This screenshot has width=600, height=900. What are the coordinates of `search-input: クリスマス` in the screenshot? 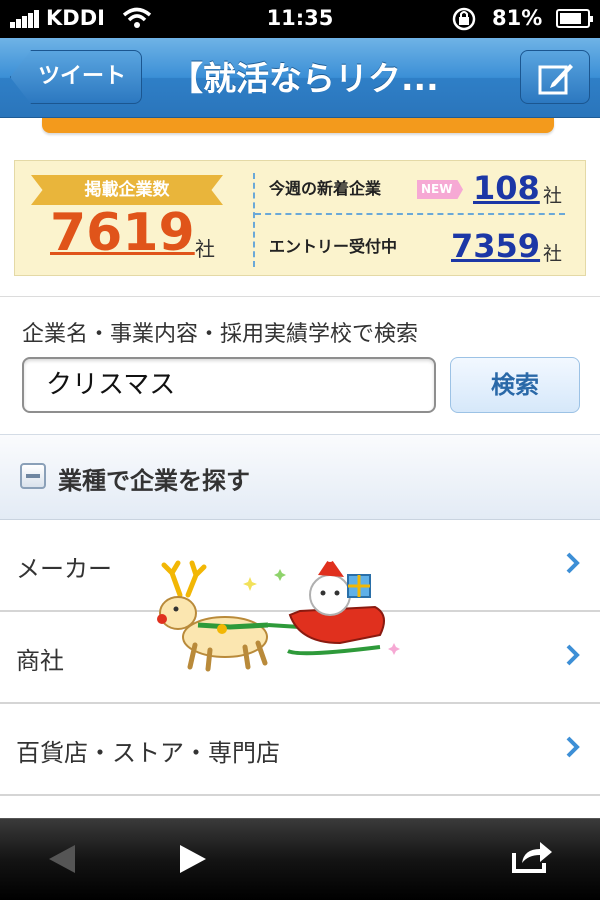 It's located at (229, 385).